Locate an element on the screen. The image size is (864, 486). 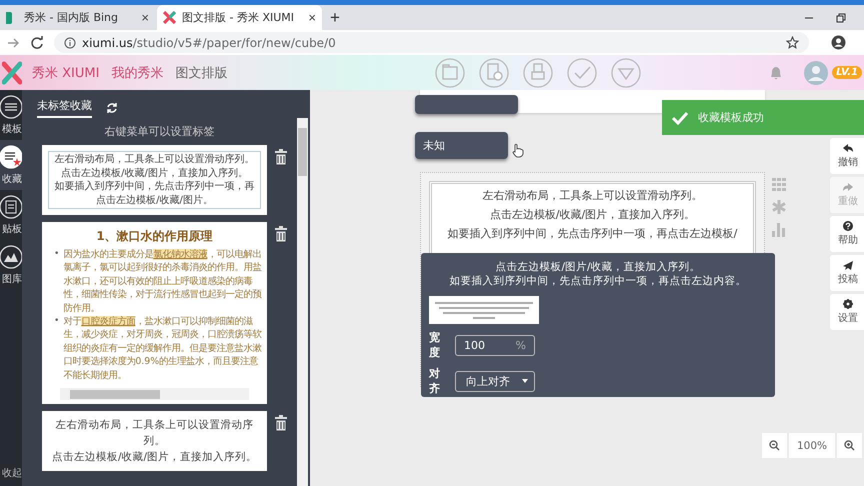
triangle-down-icon is located at coordinates (625, 73).